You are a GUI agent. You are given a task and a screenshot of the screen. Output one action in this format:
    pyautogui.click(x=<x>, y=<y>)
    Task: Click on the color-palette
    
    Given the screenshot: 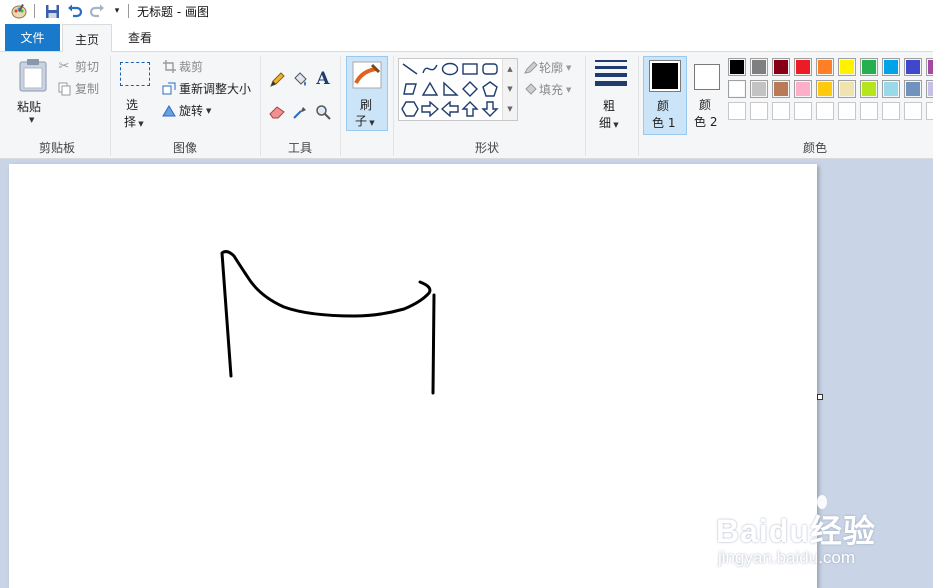 What is the action you would take?
    pyautogui.click(x=830, y=91)
    